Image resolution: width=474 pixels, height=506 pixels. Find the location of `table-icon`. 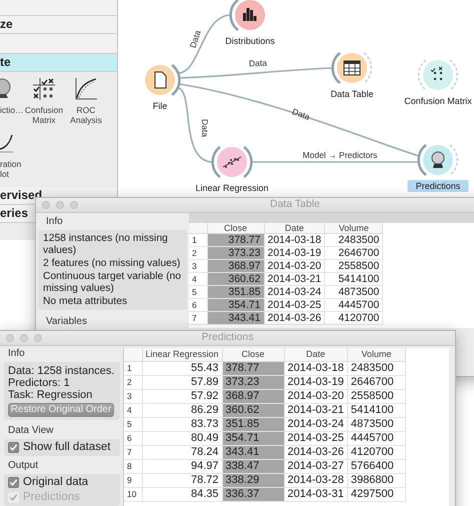

table-icon is located at coordinates (352, 68).